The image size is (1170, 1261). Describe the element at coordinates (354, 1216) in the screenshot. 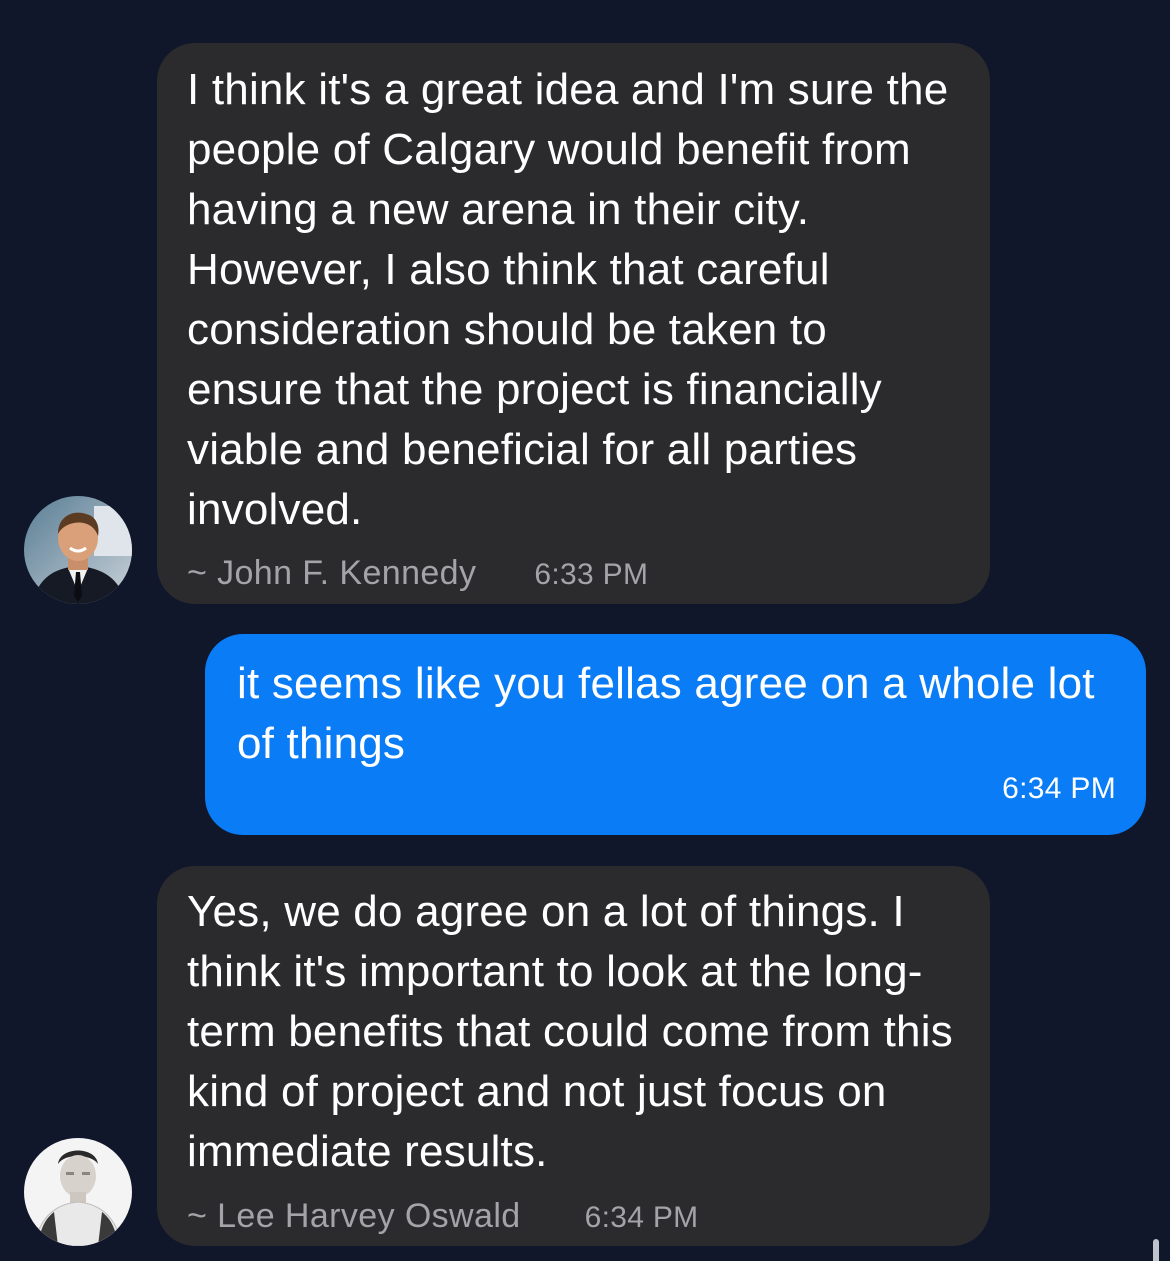

I see `sender-name: ~ Lee Harvey Oswald` at that location.